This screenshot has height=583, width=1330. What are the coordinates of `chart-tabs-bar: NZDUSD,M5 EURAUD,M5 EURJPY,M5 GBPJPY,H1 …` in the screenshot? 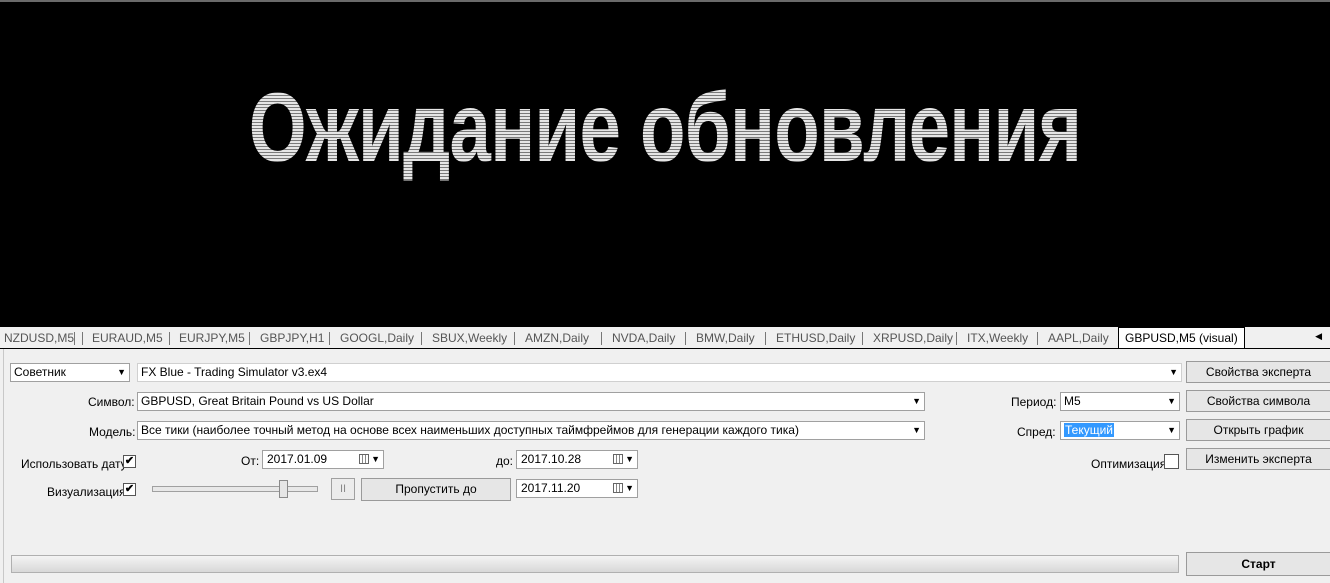 It's located at (665, 338).